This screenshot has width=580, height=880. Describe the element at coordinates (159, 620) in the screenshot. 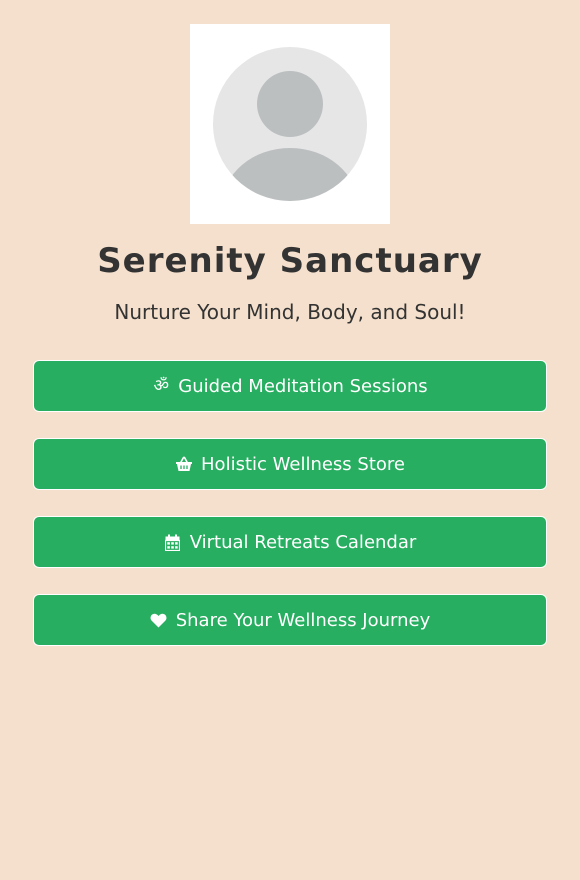

I see `heart-icon` at that location.